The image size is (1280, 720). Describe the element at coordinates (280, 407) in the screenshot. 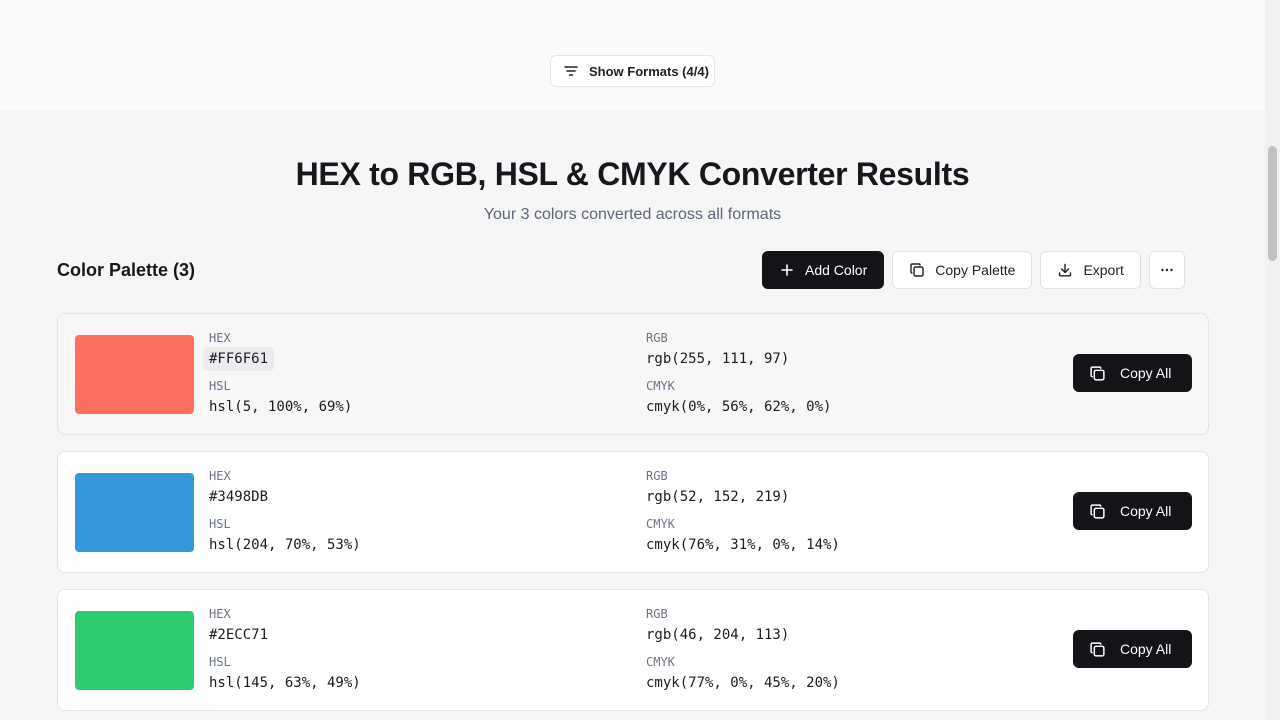

I see `hsl-value: hsl(5, 100%, 69%)` at that location.